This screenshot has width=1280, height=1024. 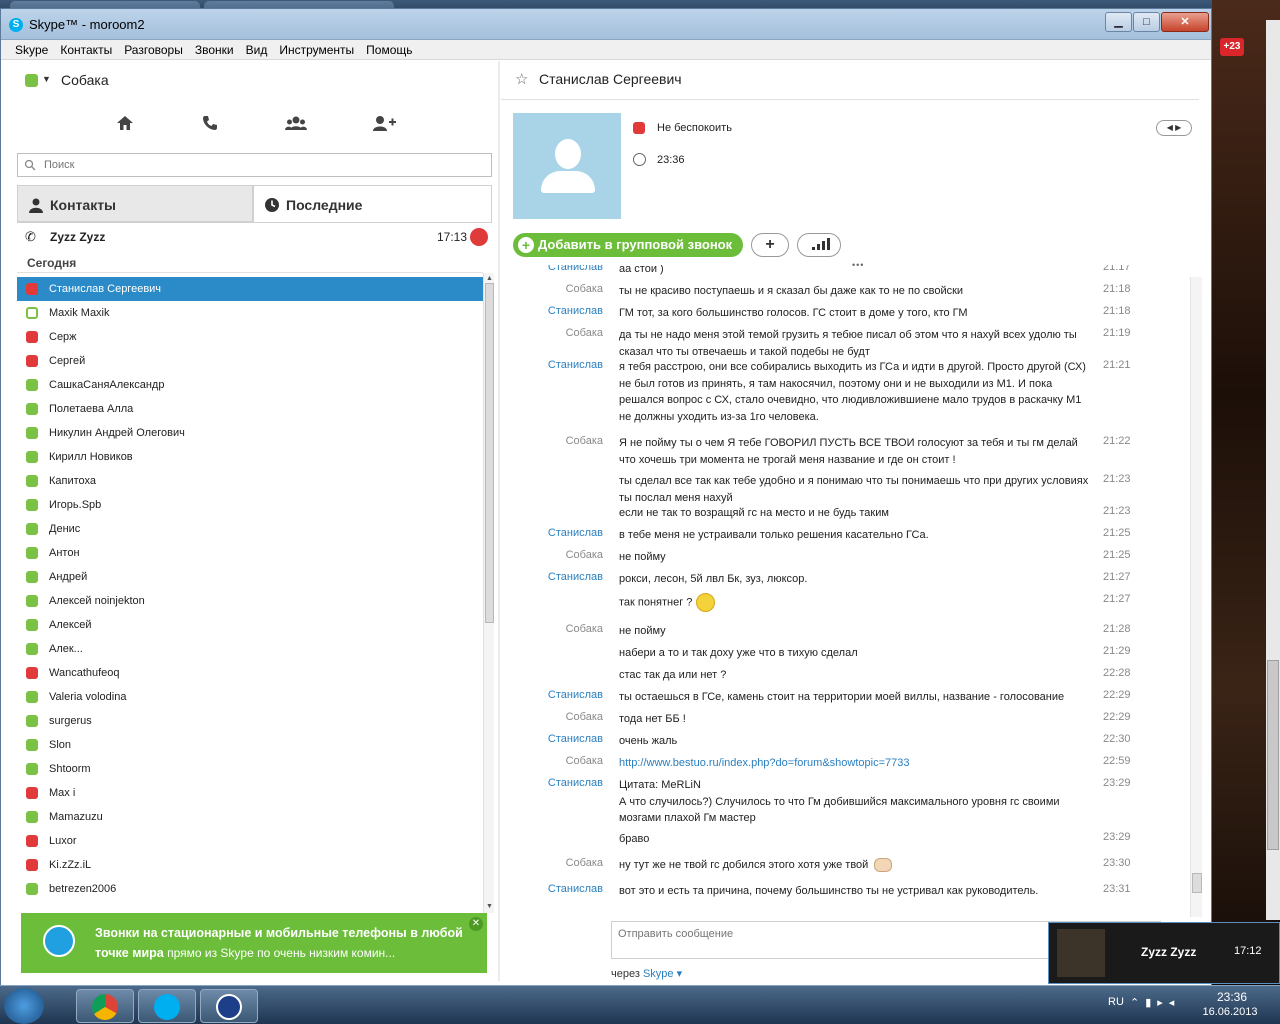 What do you see at coordinates (1160, 1002) in the screenshot?
I see `tray-icons: ⌃▮▸◂` at bounding box center [1160, 1002].